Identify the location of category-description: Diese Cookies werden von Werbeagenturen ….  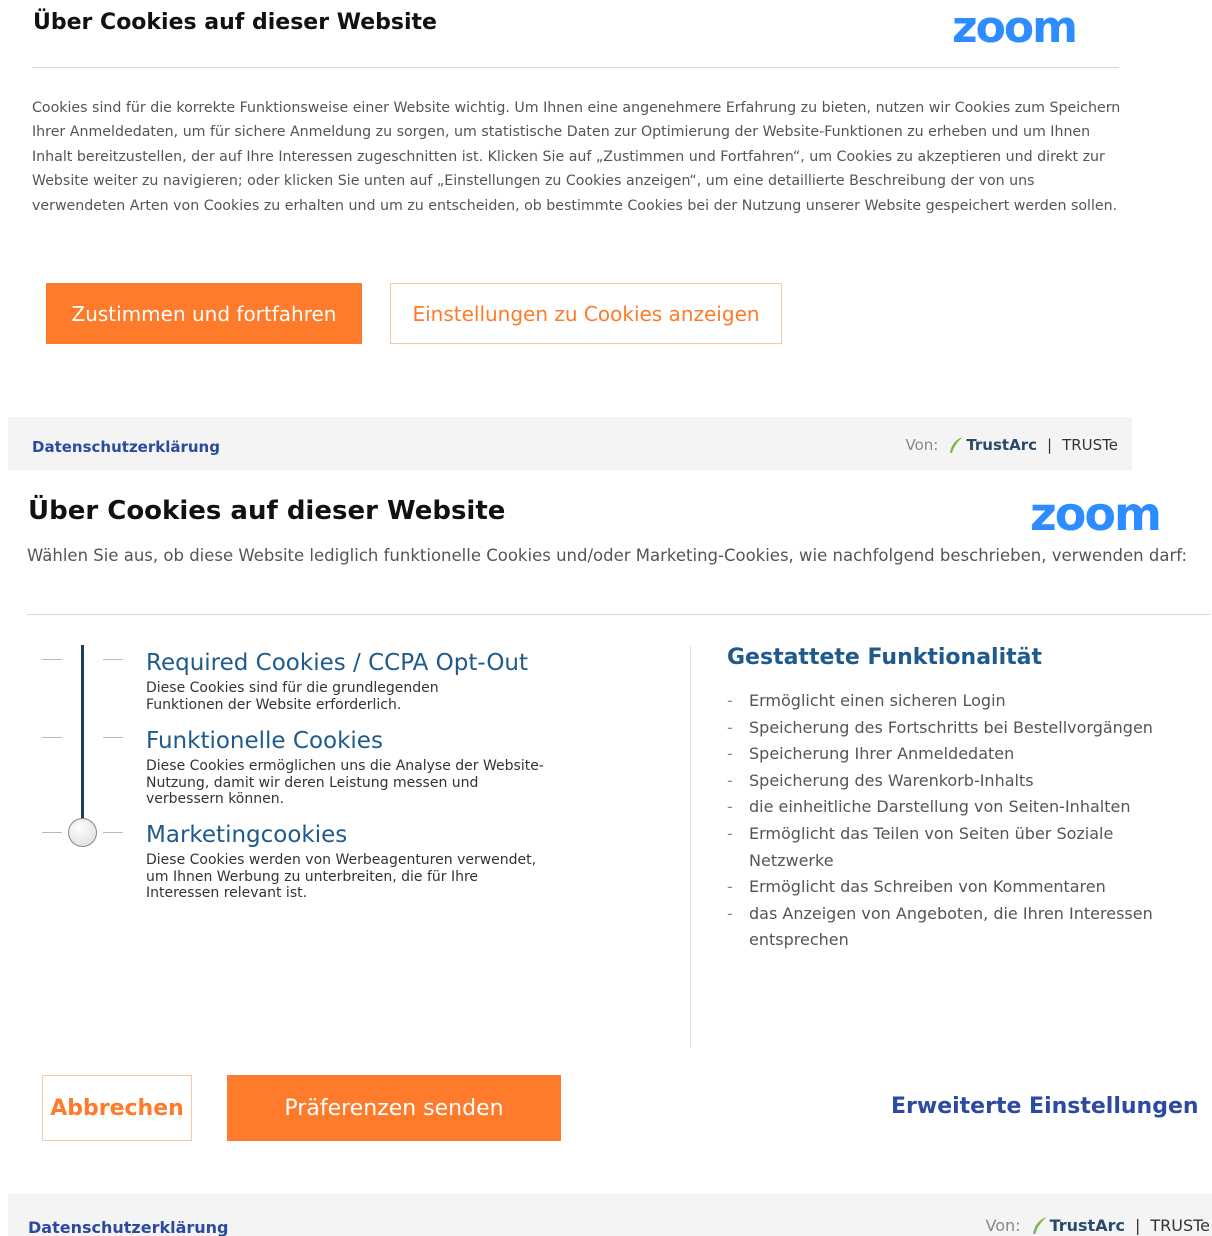
(341, 876).